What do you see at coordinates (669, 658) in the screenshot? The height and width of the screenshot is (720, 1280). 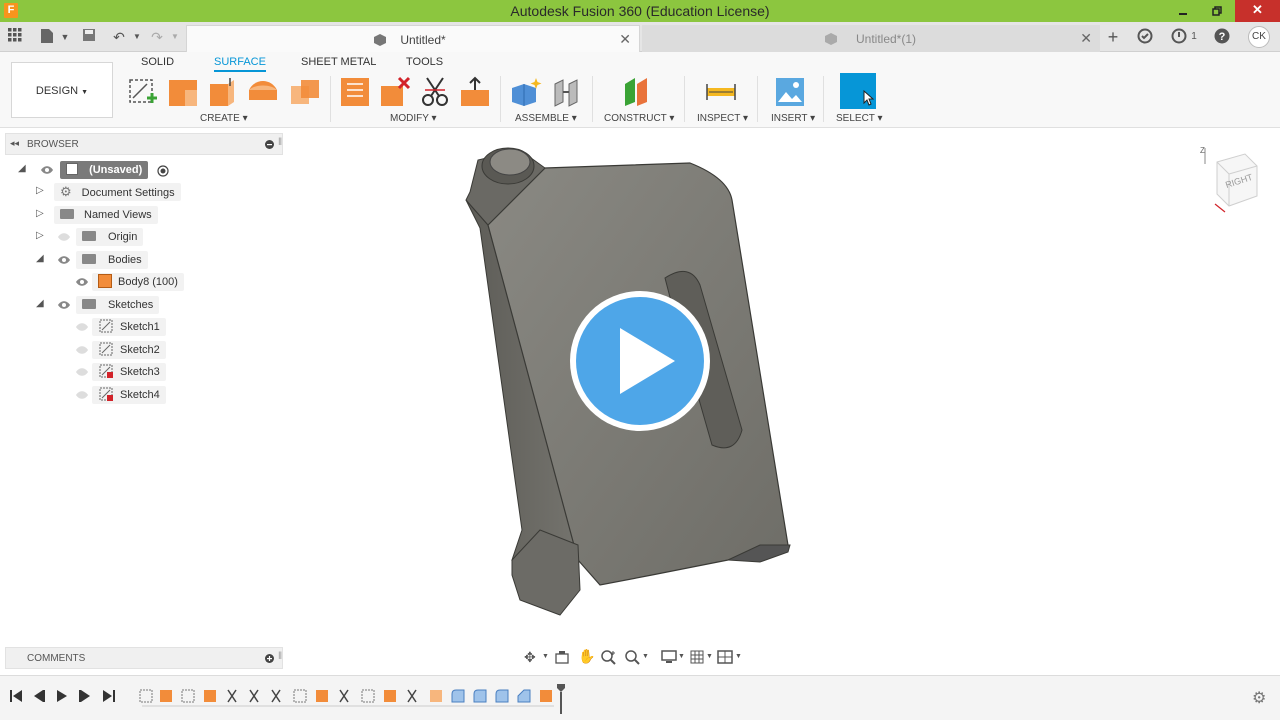 I see `display-settings-icon` at bounding box center [669, 658].